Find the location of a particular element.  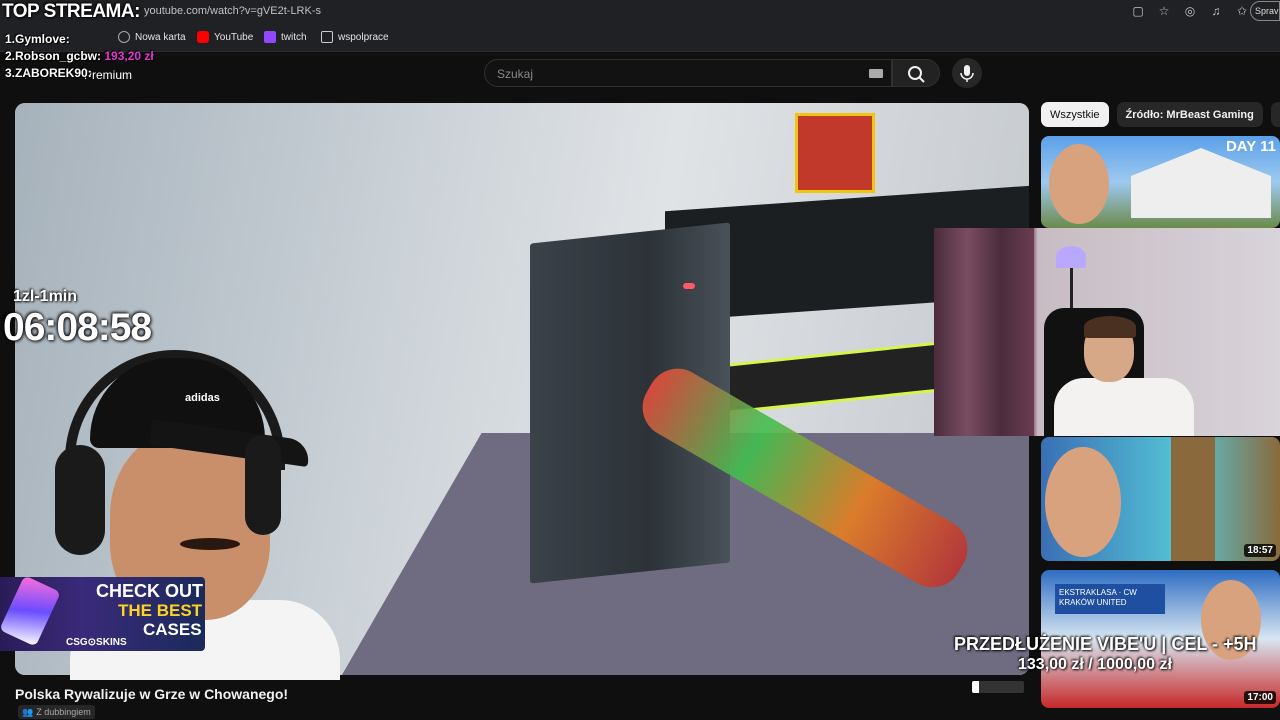

top-donor-row: 1.Gymlove: is located at coordinates (79, 39).